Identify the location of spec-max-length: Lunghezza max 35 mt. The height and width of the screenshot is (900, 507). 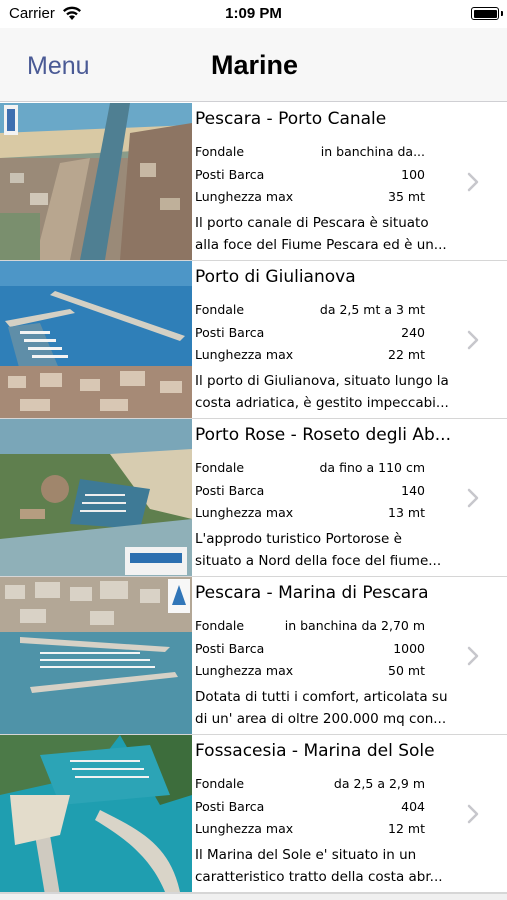
(310, 198).